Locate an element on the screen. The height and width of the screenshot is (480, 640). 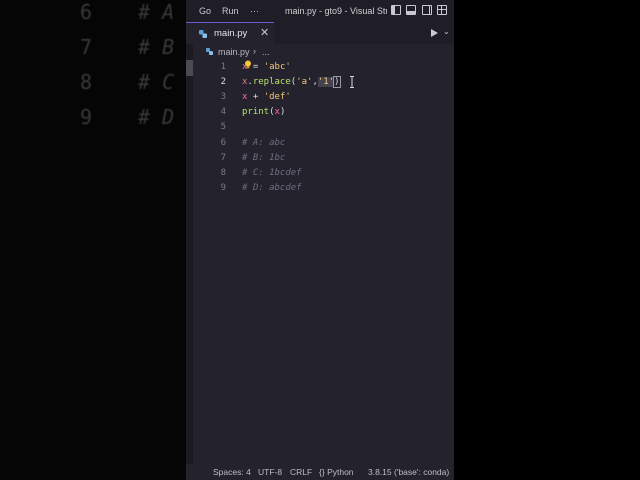
status-indentation: Spaces: 4 is located at coordinates (232, 472).